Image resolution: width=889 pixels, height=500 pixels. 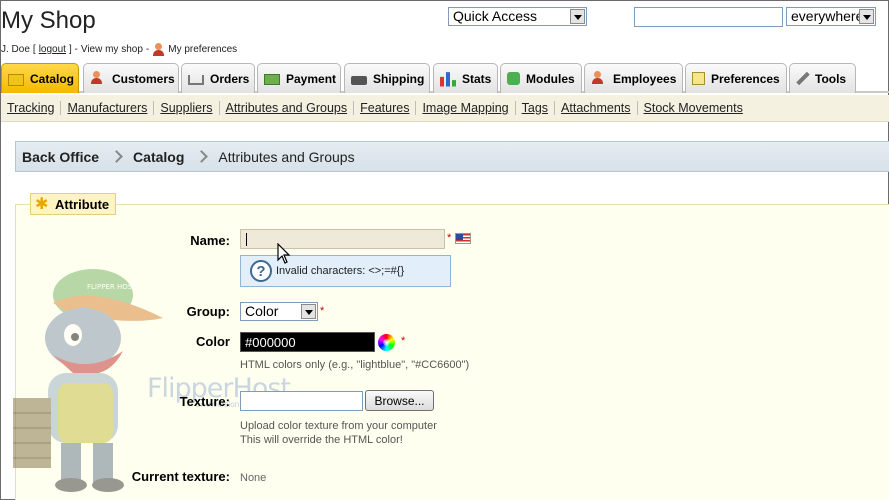 What do you see at coordinates (131, 78) in the screenshot?
I see `tab-customers: Customers` at bounding box center [131, 78].